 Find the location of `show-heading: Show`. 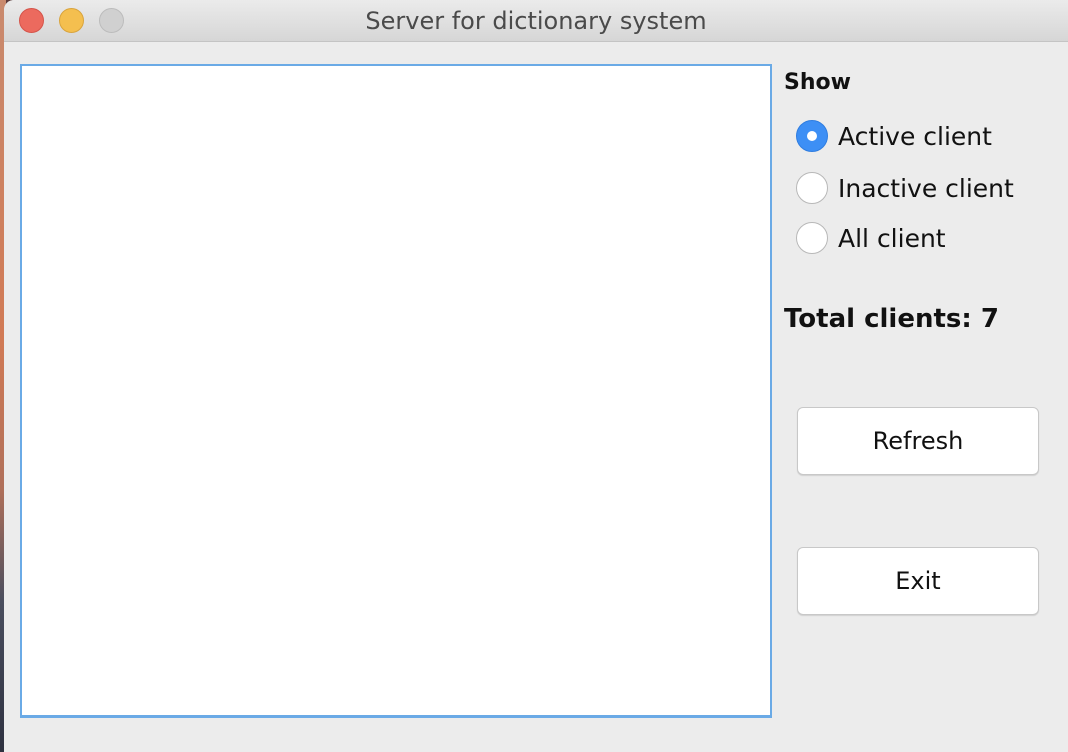

show-heading: Show is located at coordinates (817, 82).